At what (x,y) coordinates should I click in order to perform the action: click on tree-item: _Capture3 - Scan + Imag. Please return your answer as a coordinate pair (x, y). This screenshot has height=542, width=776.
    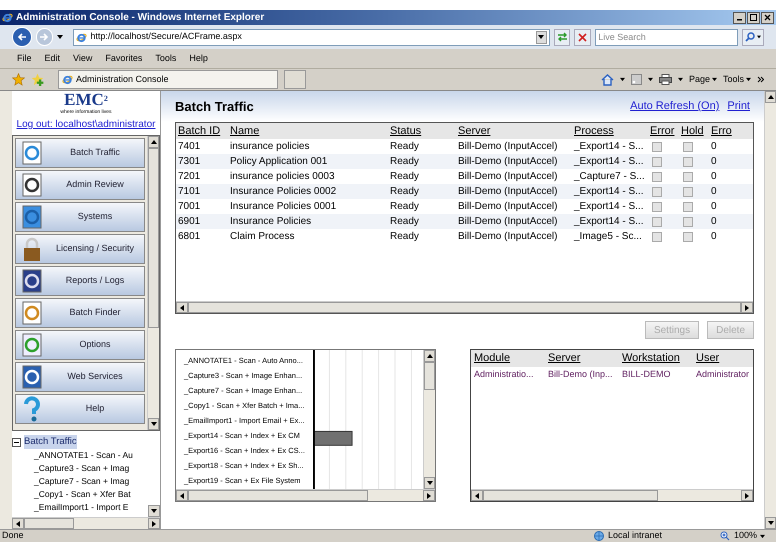
    Looking at the image, I should click on (82, 468).